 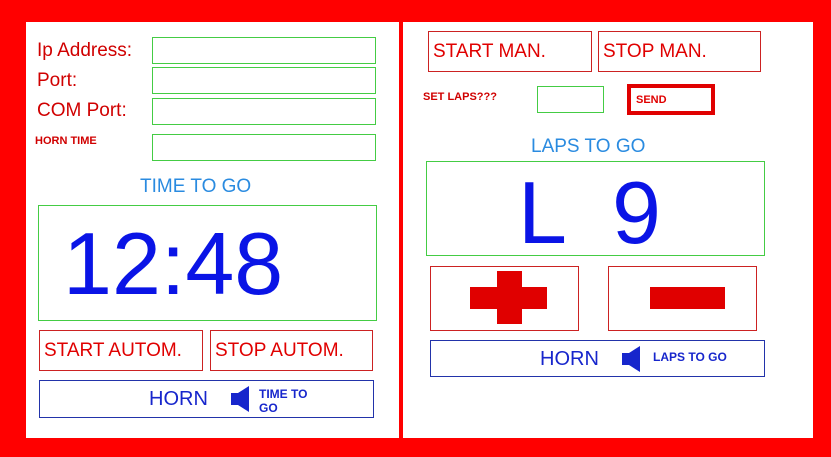 What do you see at coordinates (196, 186) in the screenshot?
I see `time-to-go-title: TIME TO GO` at bounding box center [196, 186].